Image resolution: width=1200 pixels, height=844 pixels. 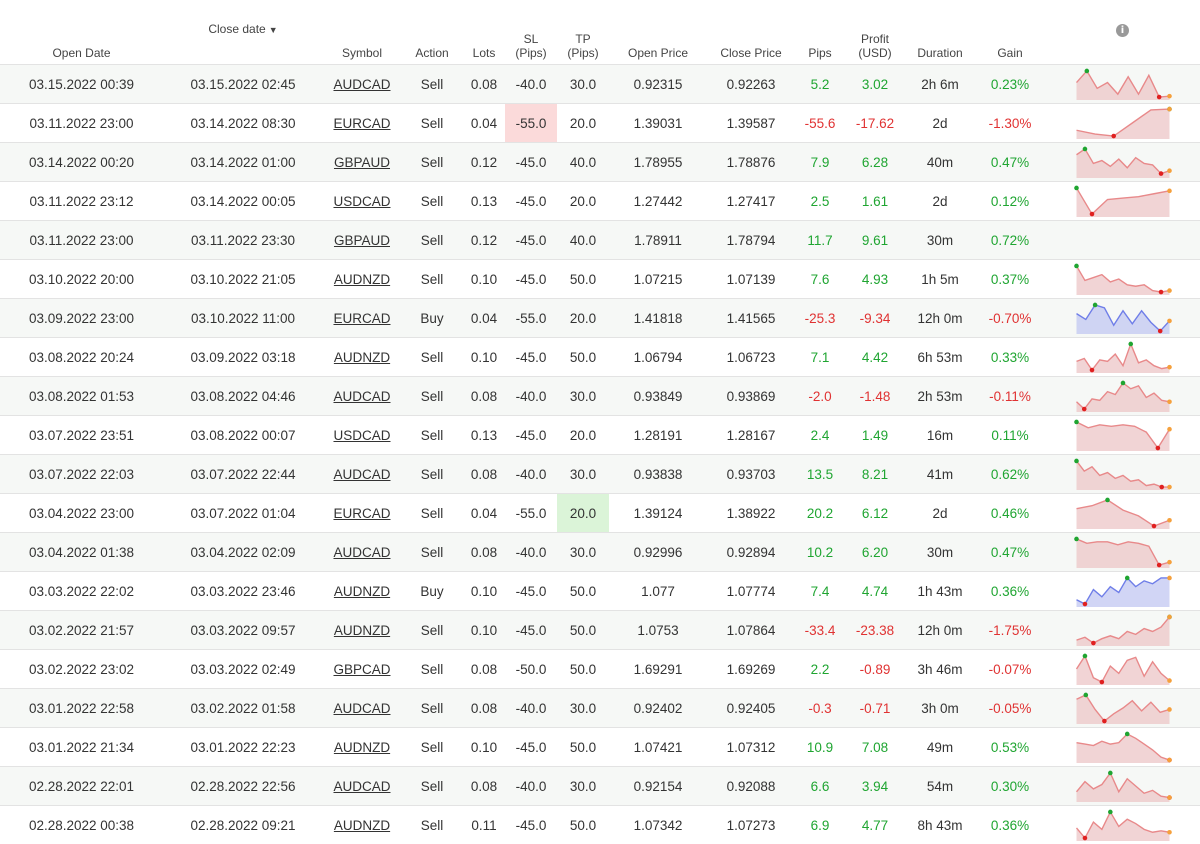 What do you see at coordinates (1010, 240) in the screenshot?
I see `gain-cell: 0.72%` at bounding box center [1010, 240].